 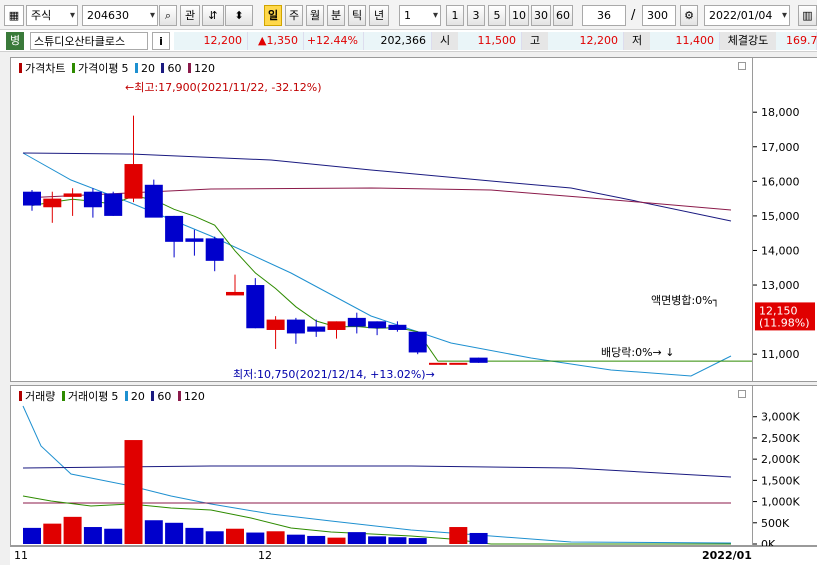 I want to click on strength-label: 체결강도, so click(x=748, y=41).